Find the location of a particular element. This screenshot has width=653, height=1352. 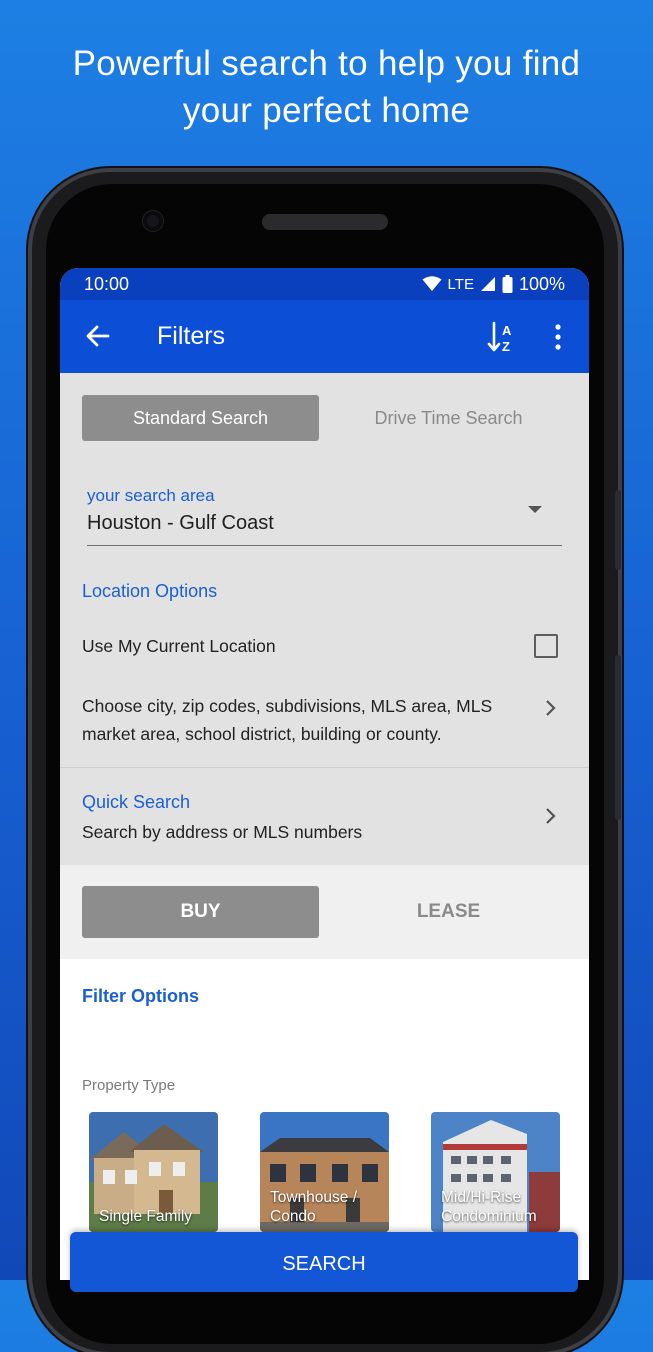

battery-percent: 100% is located at coordinates (541, 283).